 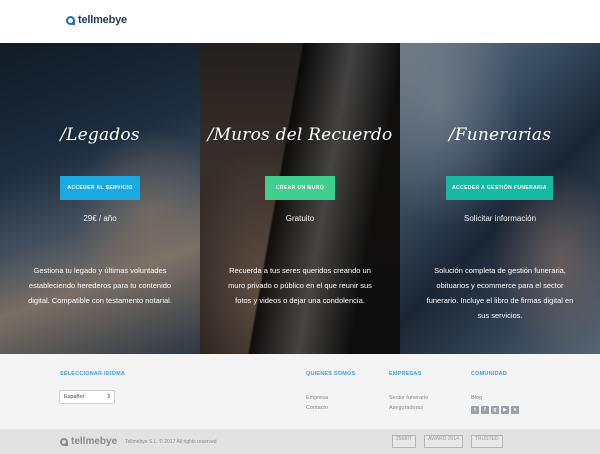 I want to click on google-plus-icon: g, so click(x=495, y=410).